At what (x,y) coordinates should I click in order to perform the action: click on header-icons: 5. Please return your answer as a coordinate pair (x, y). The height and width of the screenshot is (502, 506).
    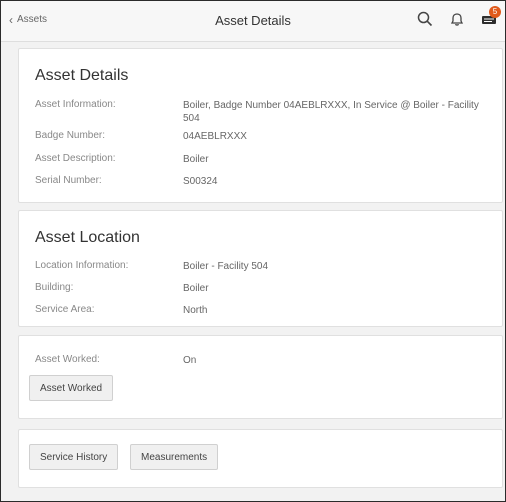
    Looking at the image, I should click on (458, 17).